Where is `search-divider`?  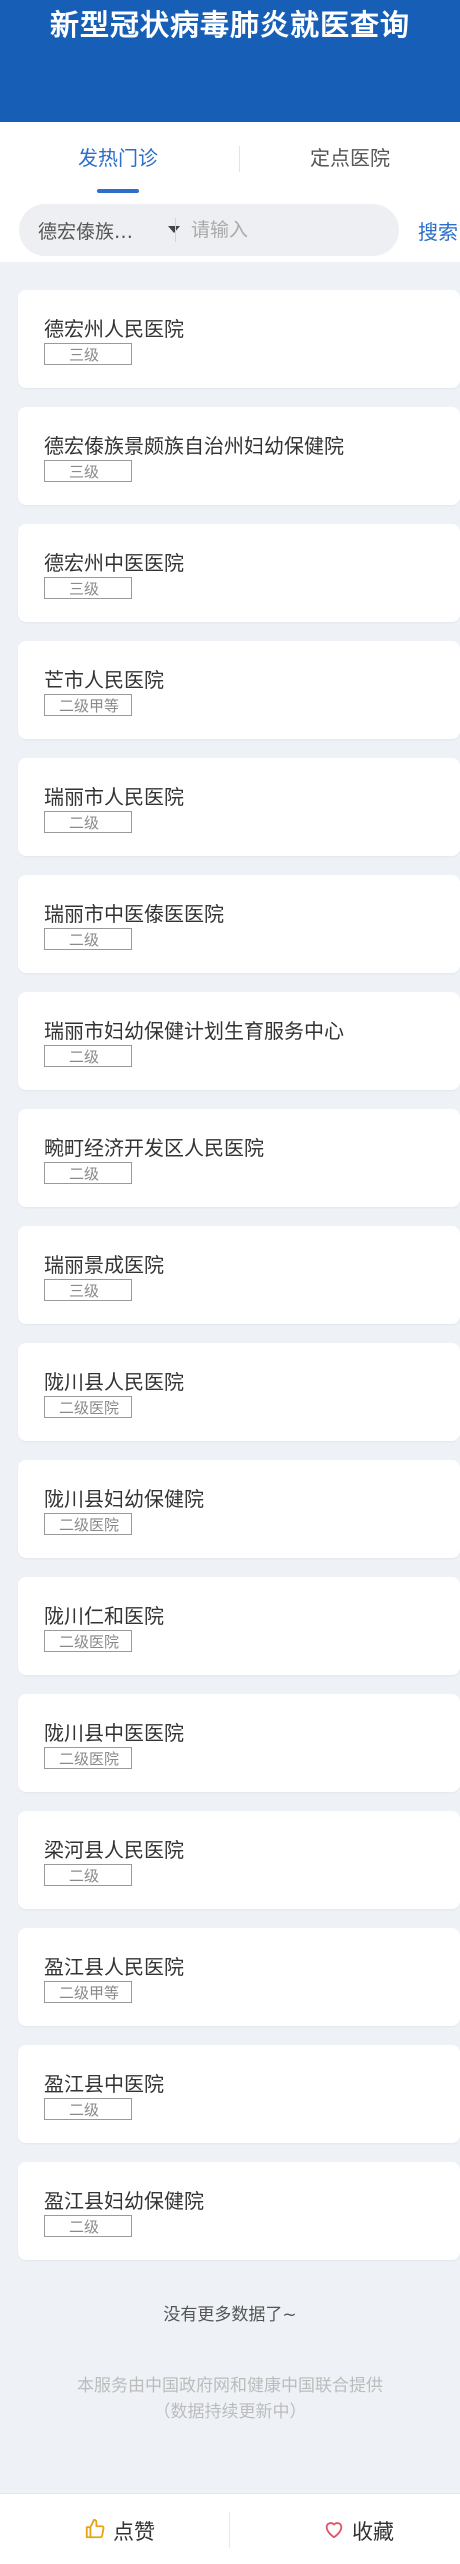 search-divider is located at coordinates (175, 230).